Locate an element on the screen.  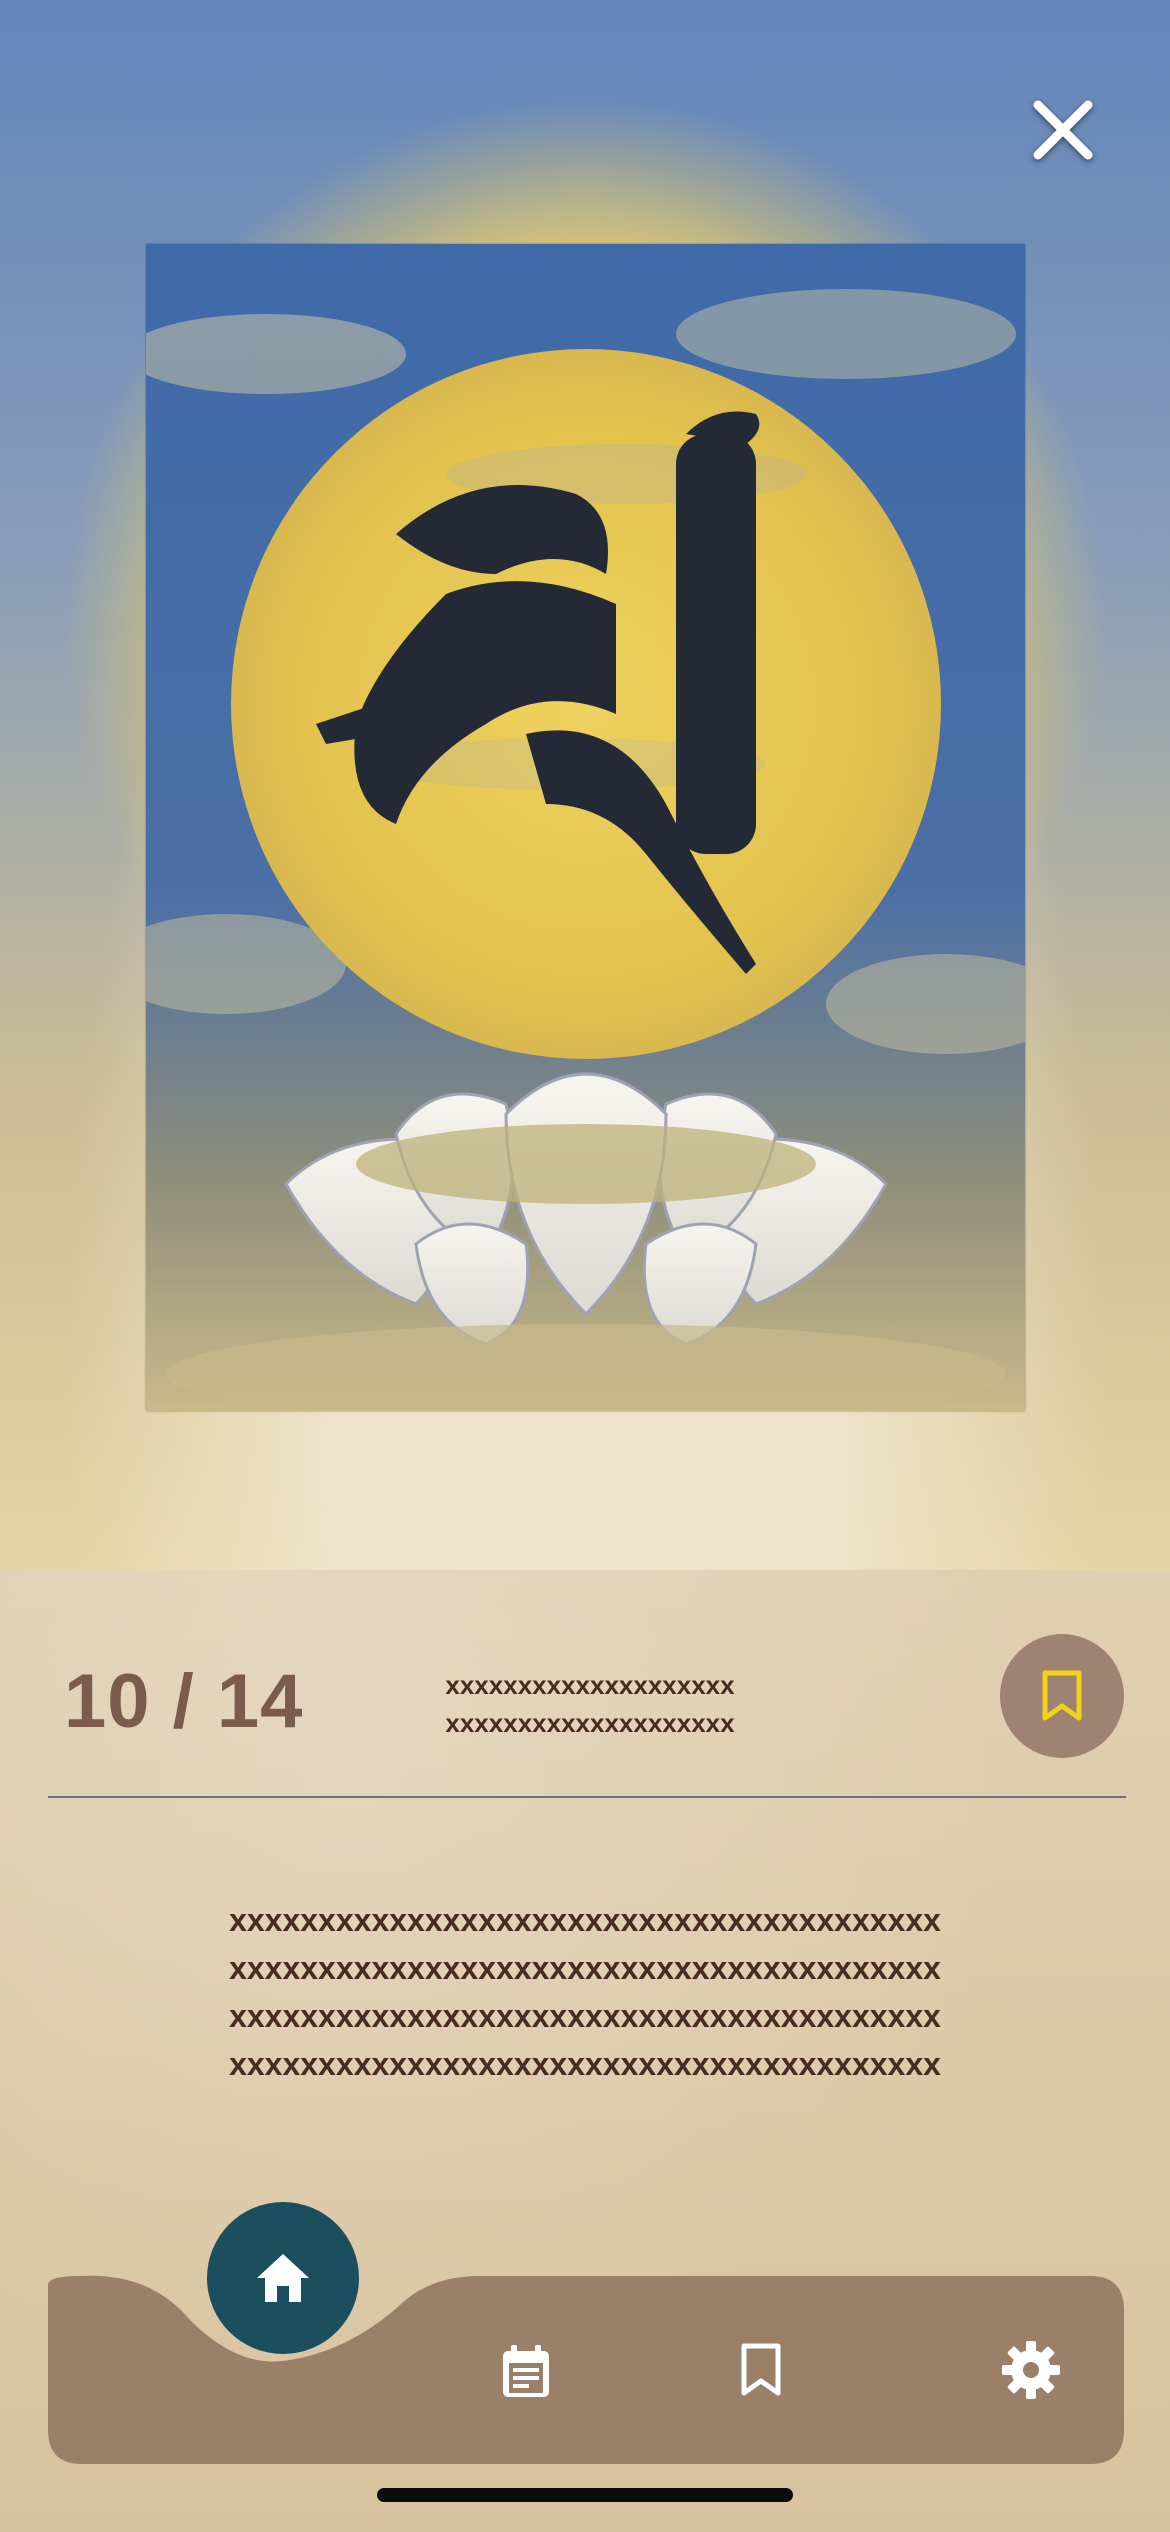
gear-icon is located at coordinates (1031, 2370).